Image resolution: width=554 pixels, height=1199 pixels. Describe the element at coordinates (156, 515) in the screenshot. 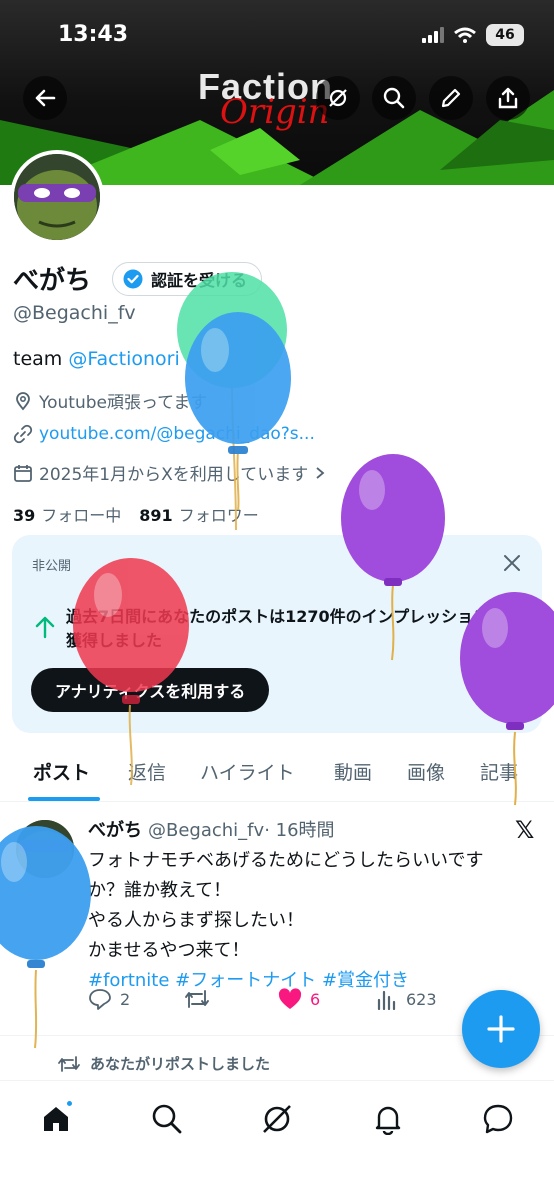

I see `followers-count: 891` at that location.